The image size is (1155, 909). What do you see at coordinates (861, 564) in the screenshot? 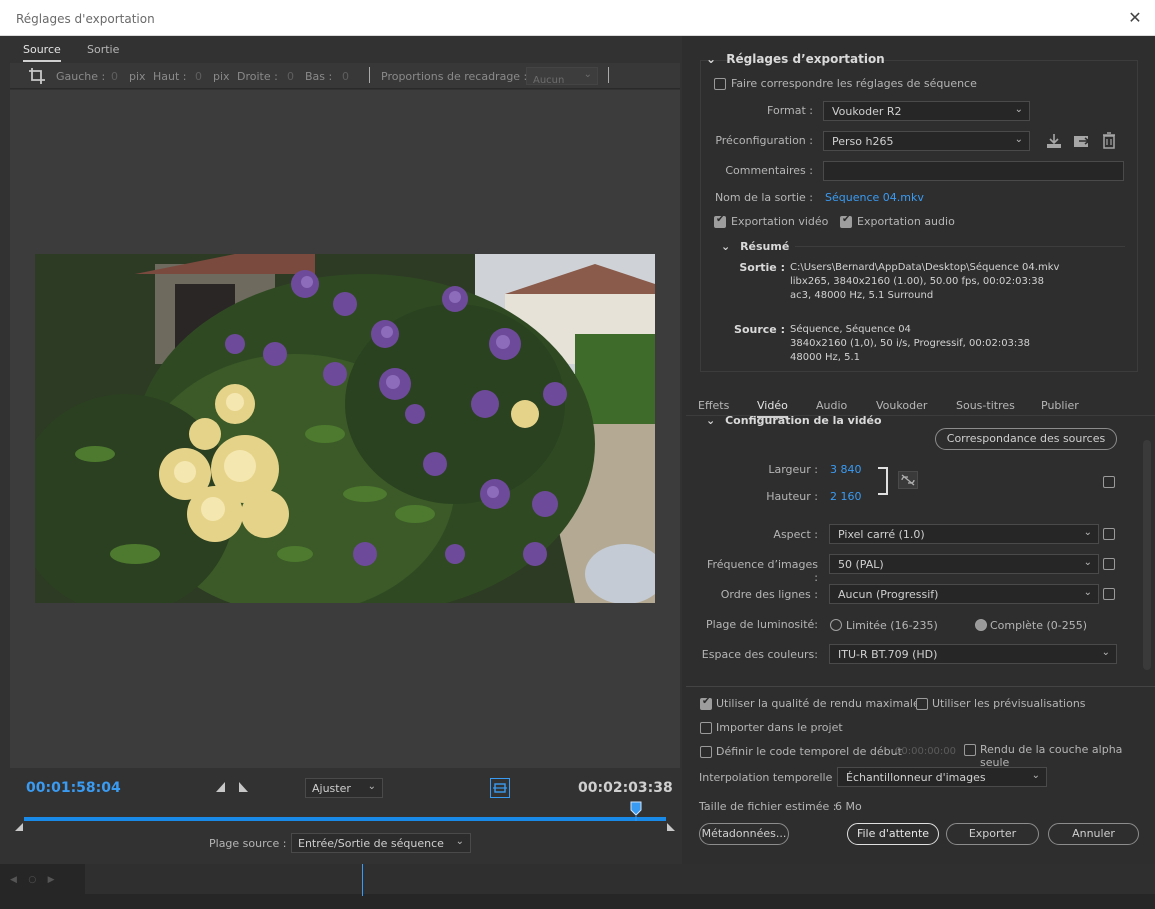
I see `fps-value: 50 (PAL)` at bounding box center [861, 564].